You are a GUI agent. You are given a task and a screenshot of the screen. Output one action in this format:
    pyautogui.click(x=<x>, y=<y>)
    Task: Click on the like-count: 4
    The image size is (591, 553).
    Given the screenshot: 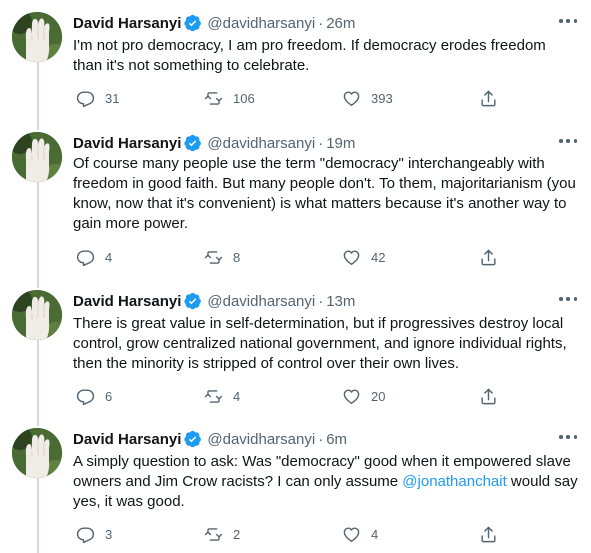 What is the action you would take?
    pyautogui.click(x=375, y=534)
    